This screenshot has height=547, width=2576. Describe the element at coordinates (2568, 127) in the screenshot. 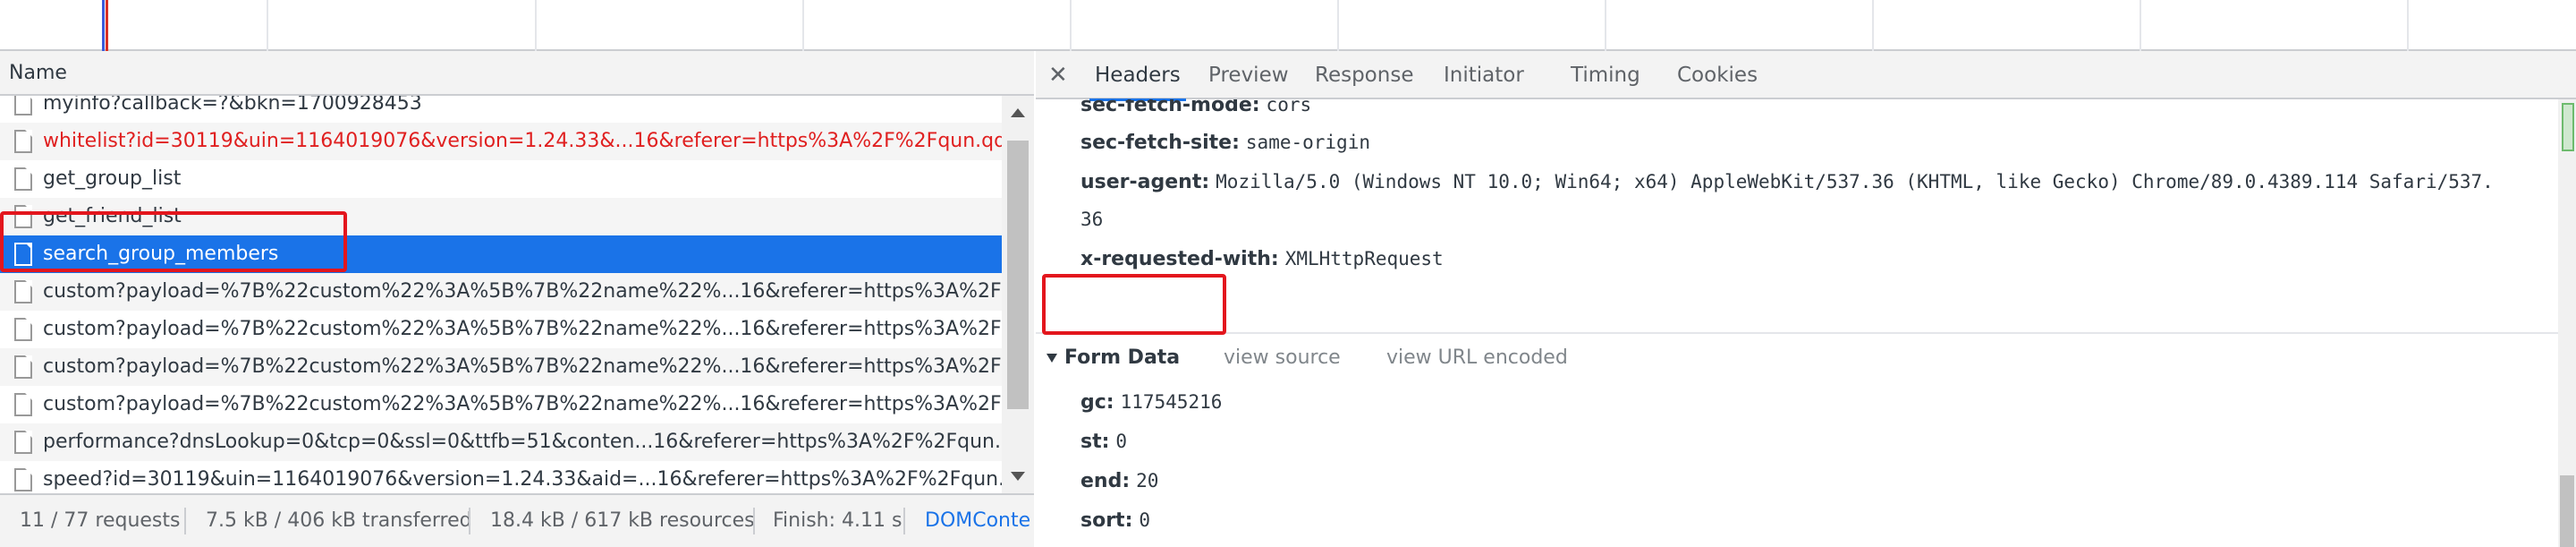

I see `scroll-minimap` at that location.